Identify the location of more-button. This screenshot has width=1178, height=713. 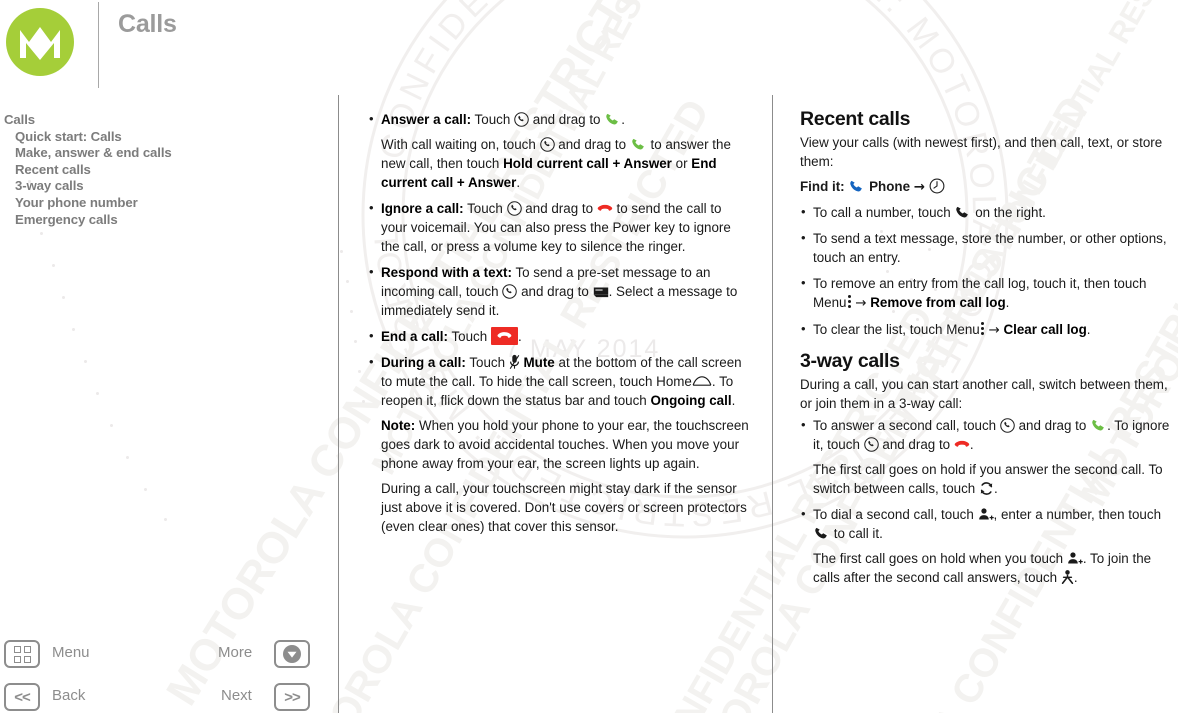
(292, 654).